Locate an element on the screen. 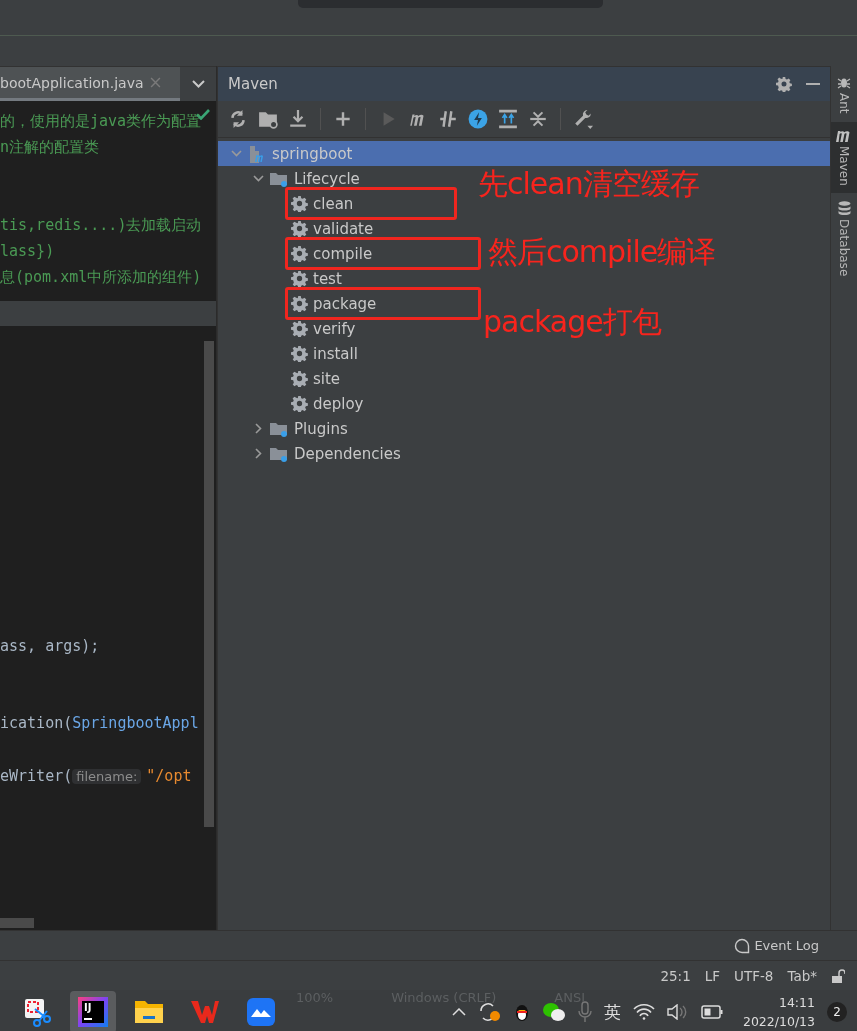 The width and height of the screenshot is (857, 1031). tree-item: verify is located at coordinates (312, 328).